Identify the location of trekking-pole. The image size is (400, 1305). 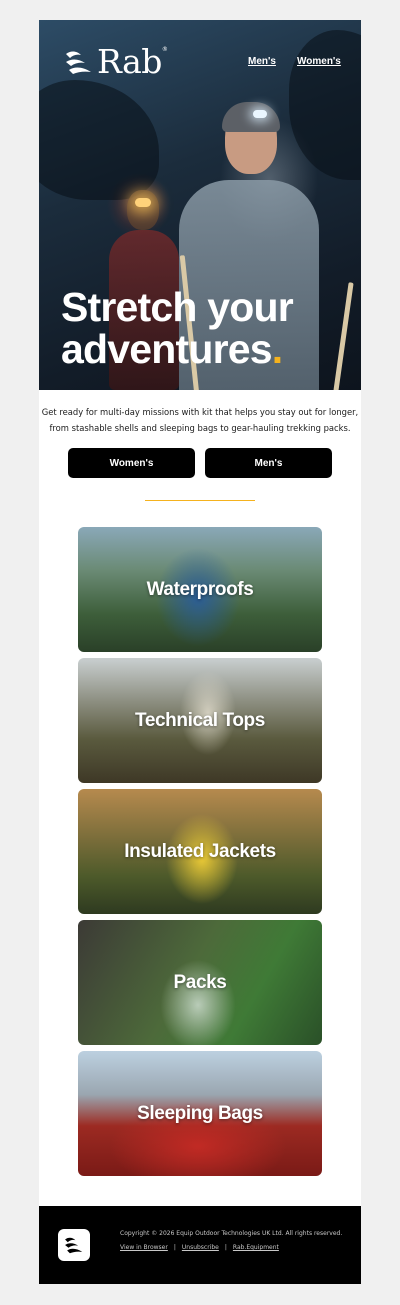
(343, 336).